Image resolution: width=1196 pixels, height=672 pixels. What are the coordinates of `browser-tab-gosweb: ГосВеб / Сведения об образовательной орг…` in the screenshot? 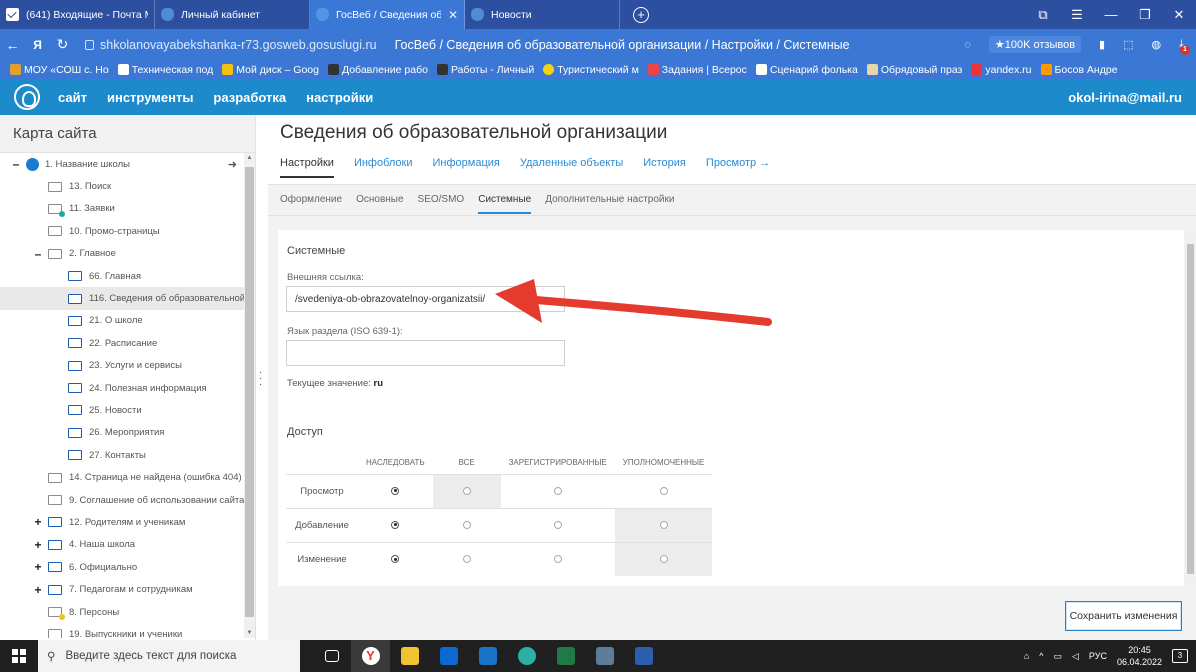 It's located at (387, 14).